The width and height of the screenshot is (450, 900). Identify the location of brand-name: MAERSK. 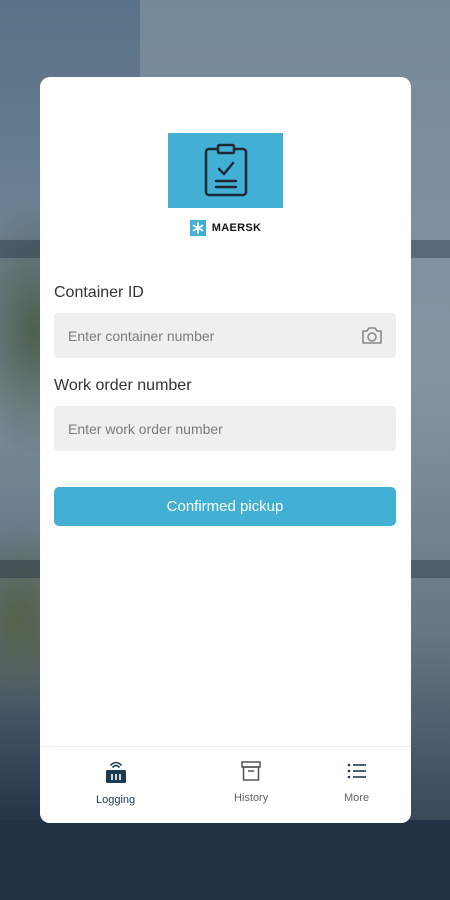
(236, 227).